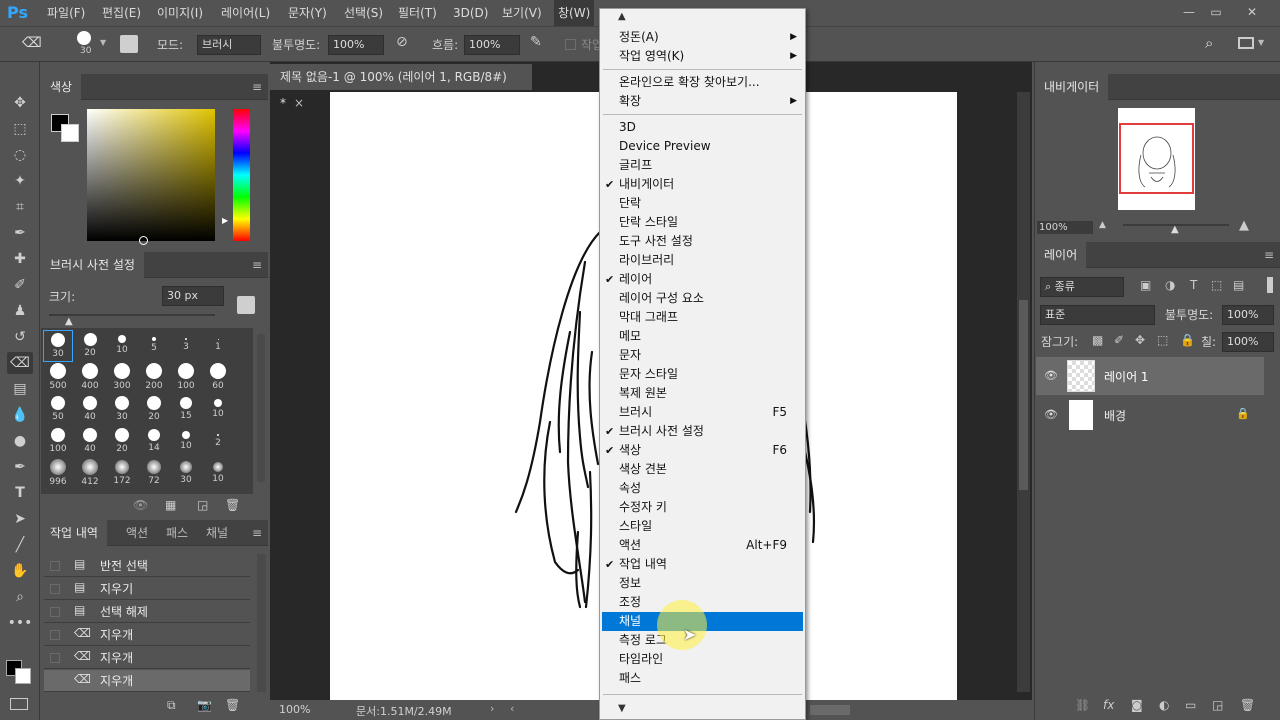 The height and width of the screenshot is (720, 1280). I want to click on window-menu-item: 조정, so click(702, 602).